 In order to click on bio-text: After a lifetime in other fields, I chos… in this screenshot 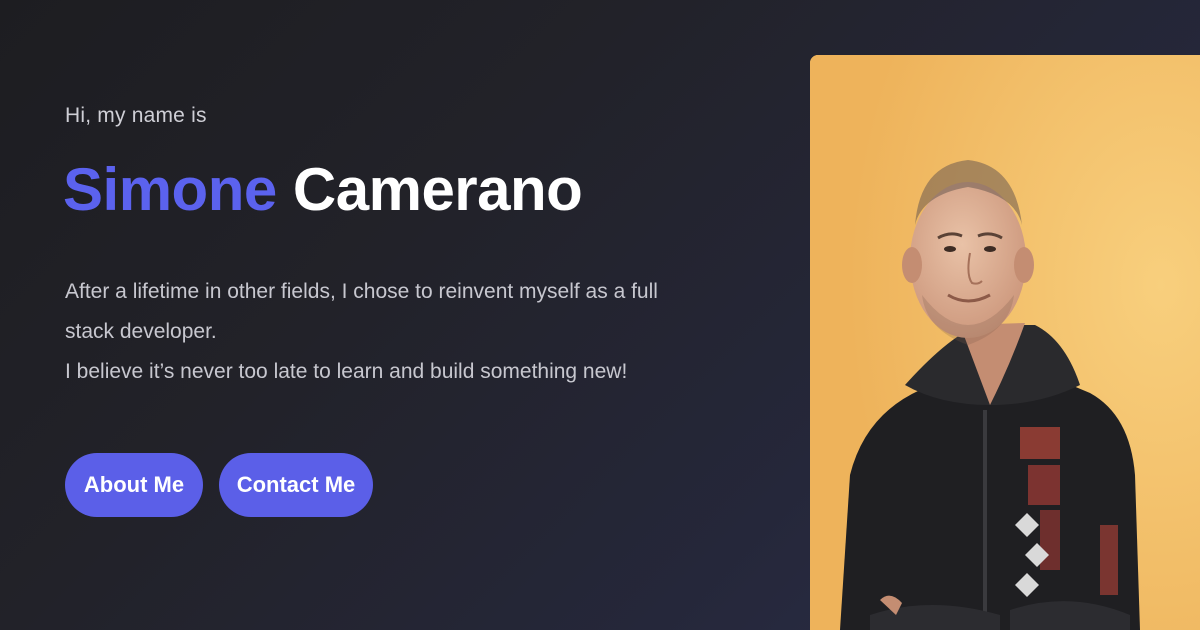, I will do `click(375, 332)`.